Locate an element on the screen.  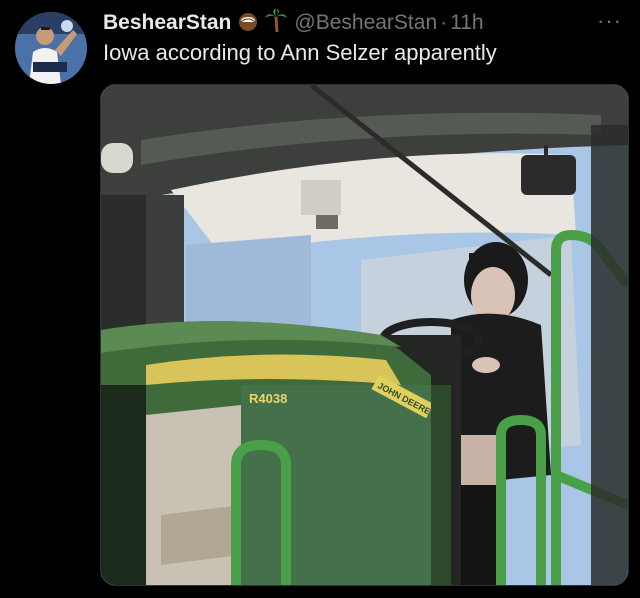
user-handle: @BeshearStan is located at coordinates (365, 23).